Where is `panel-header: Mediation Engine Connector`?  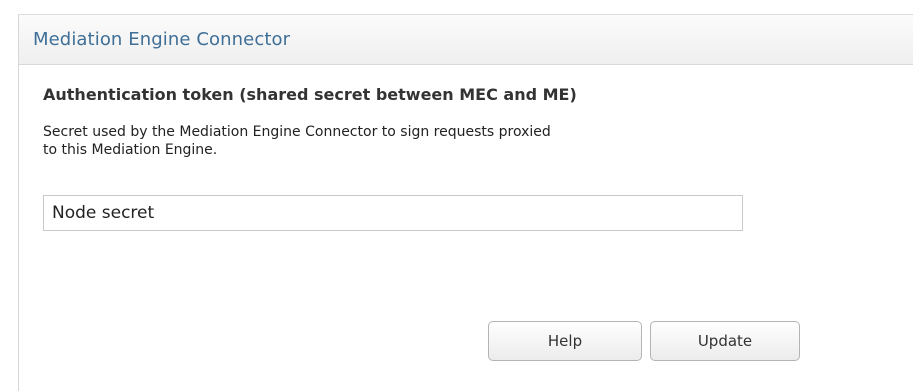
panel-header: Mediation Engine Connector is located at coordinates (466, 40).